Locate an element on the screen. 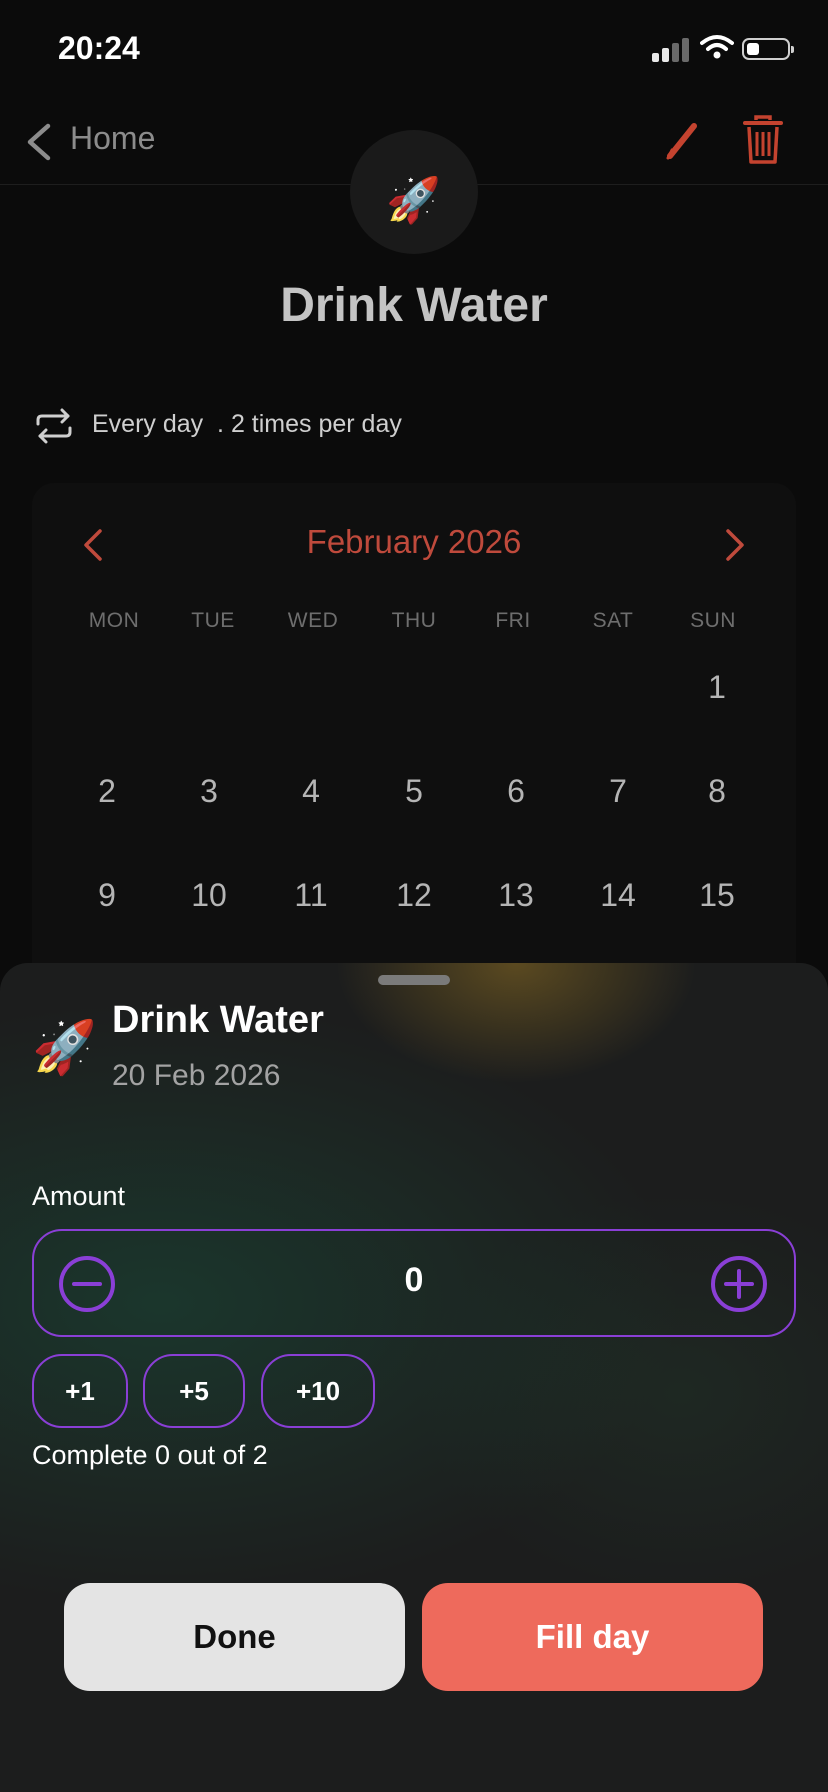 The image size is (828, 1792). calendar-day: 3 is located at coordinates (209, 791).